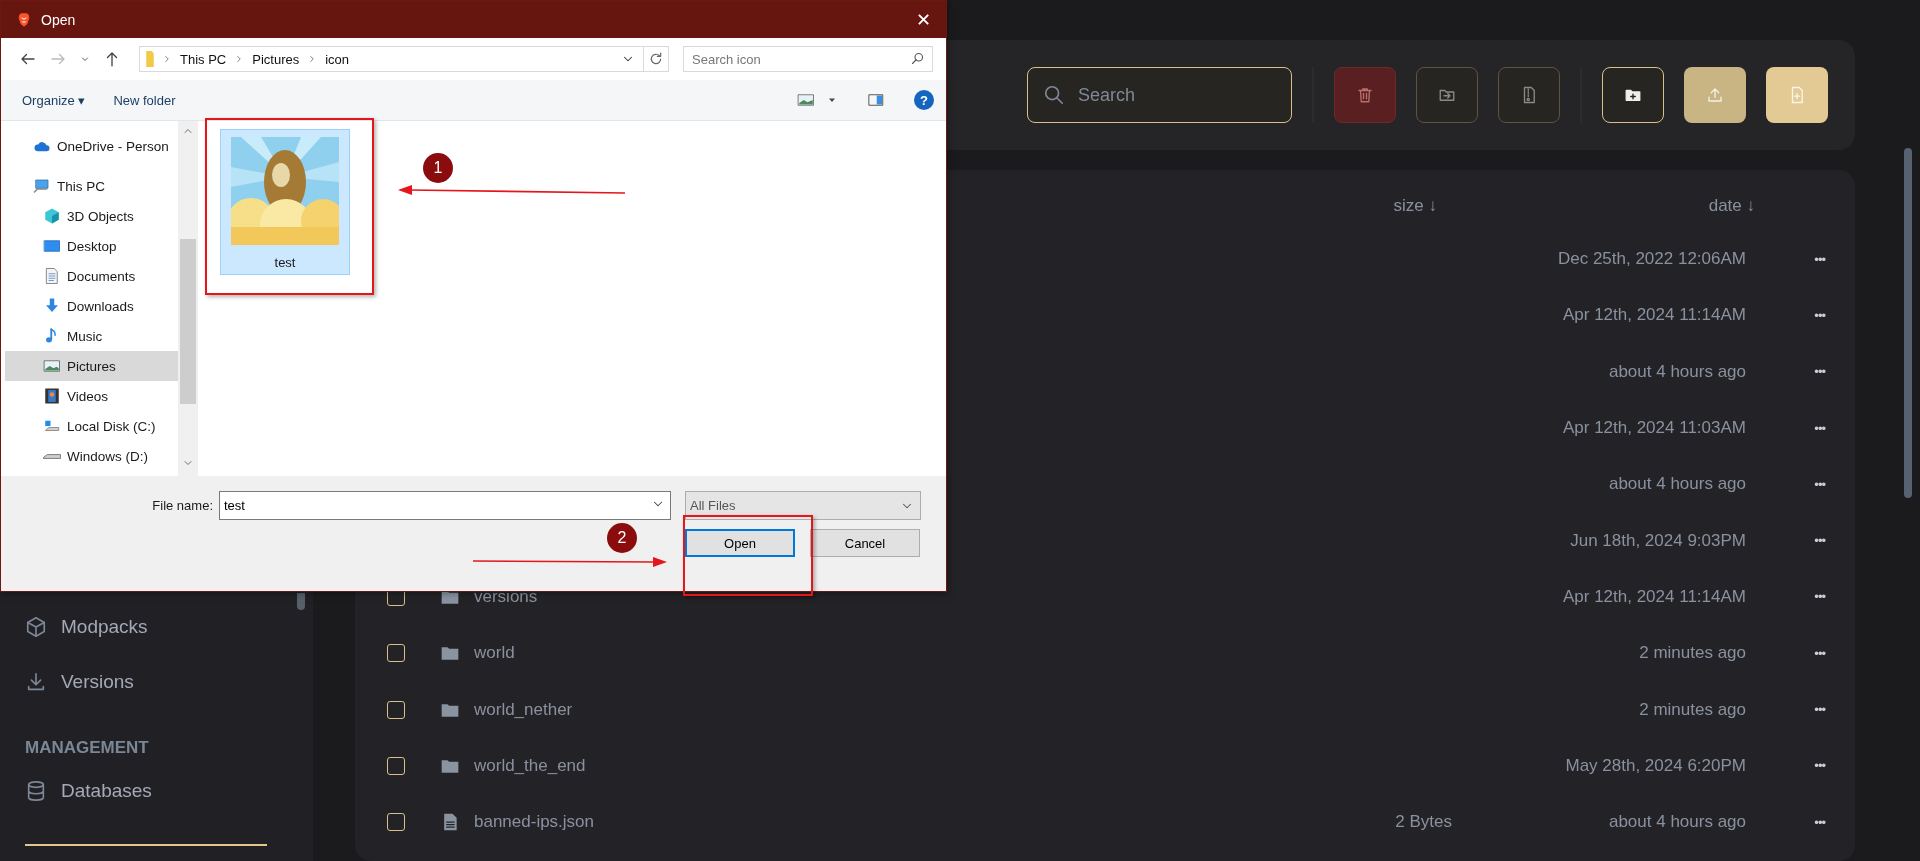 The width and height of the screenshot is (1920, 861). What do you see at coordinates (52, 456) in the screenshot?
I see `drive-icon` at bounding box center [52, 456].